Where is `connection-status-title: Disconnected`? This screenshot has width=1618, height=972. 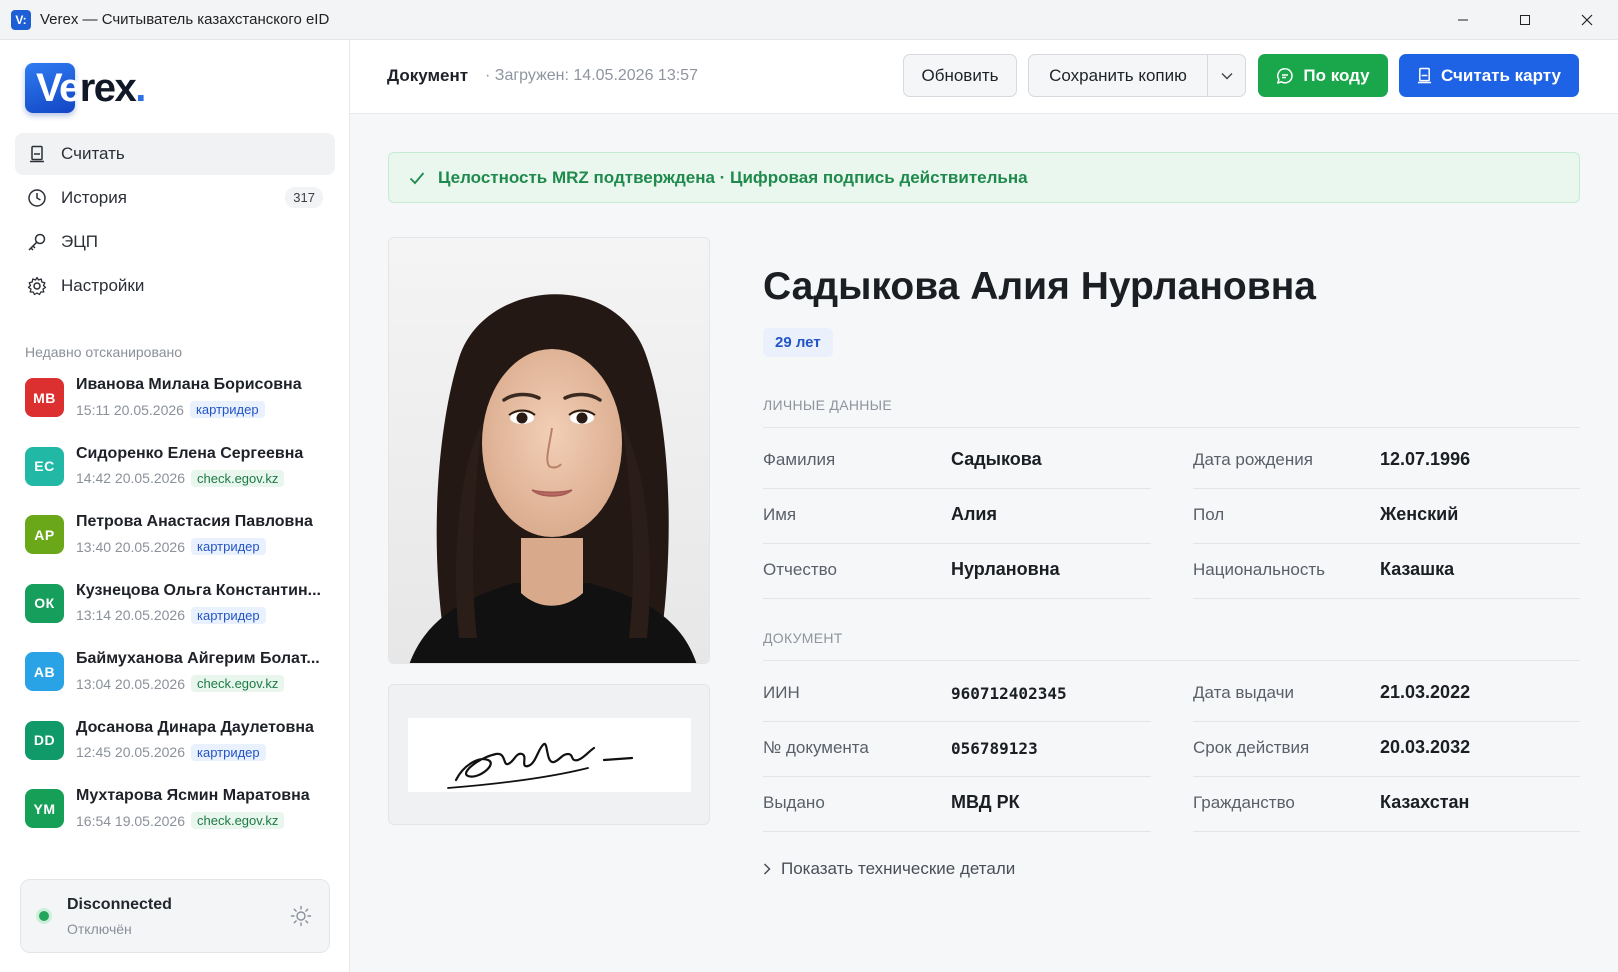 connection-status-title: Disconnected is located at coordinates (119, 904).